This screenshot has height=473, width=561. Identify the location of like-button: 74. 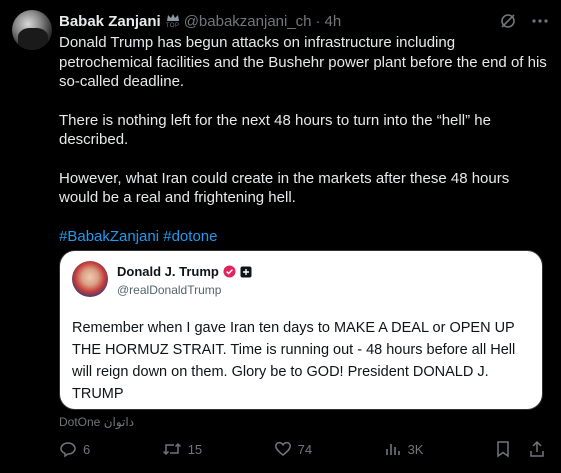
(293, 449).